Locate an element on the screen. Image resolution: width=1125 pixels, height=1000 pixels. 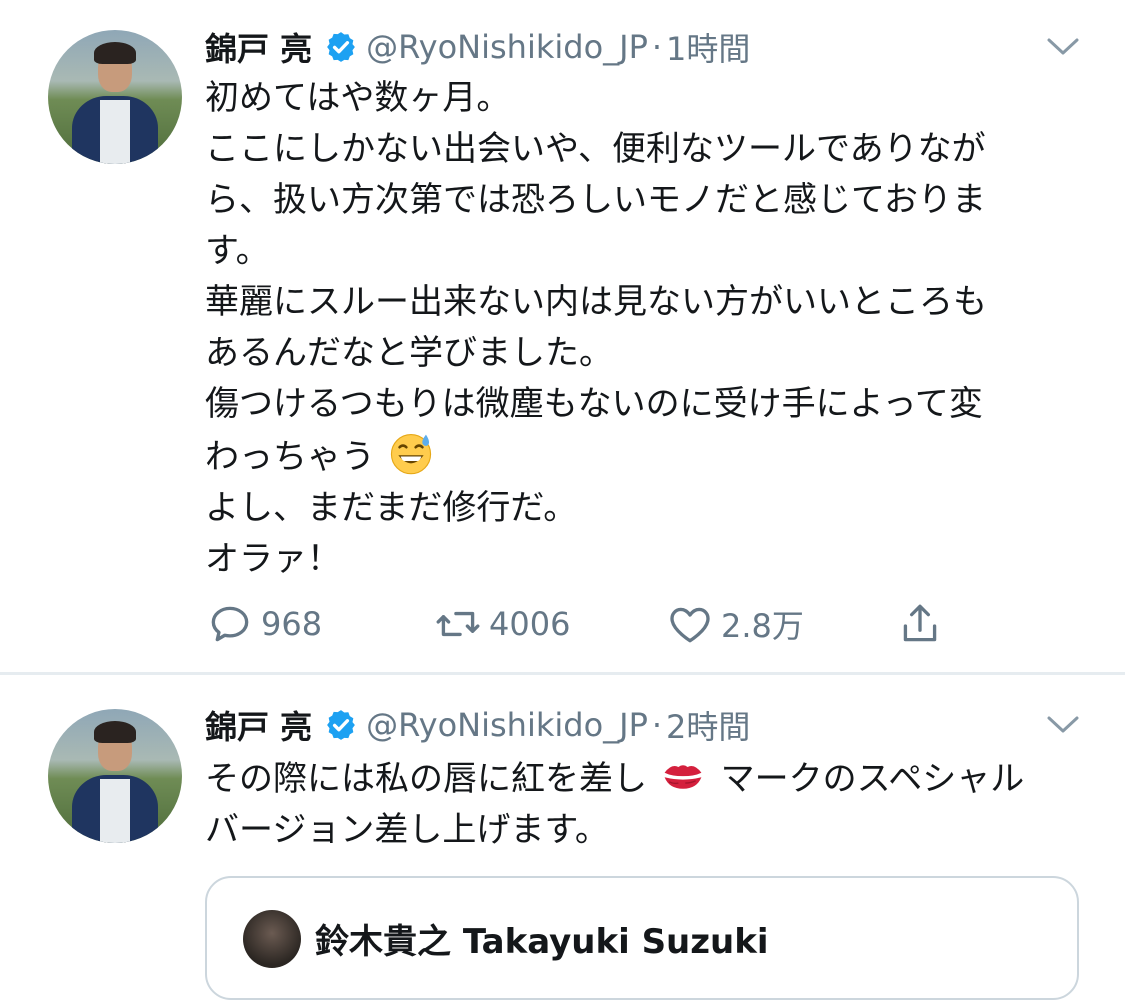
tweet-line: ここにしかない出会いや、便利なツールでありなが is located at coordinates (595, 149).